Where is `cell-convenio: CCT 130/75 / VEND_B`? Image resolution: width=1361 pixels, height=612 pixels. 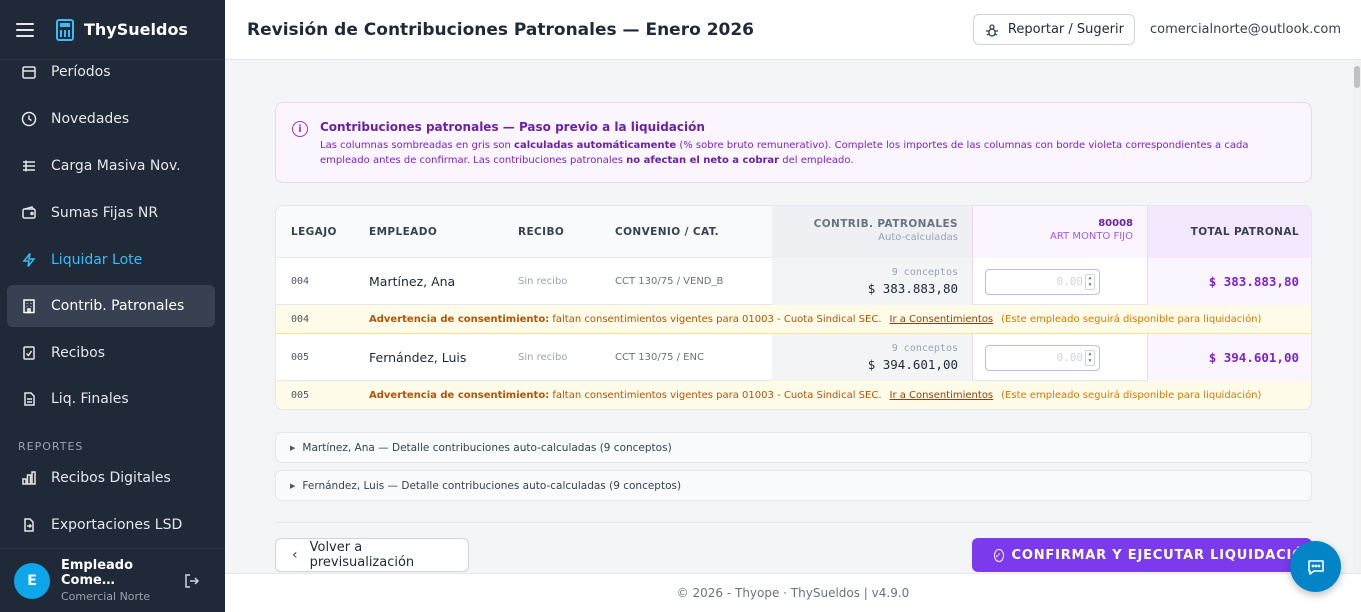 cell-convenio: CCT 130/75 / VEND_B is located at coordinates (669, 281).